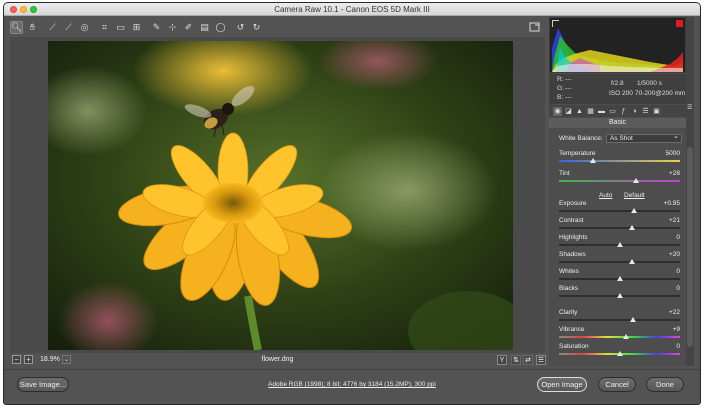 The height and width of the screenshot is (408, 704). Describe the element at coordinates (502, 360) in the screenshot. I see `before-after-toggle: Y` at that location.